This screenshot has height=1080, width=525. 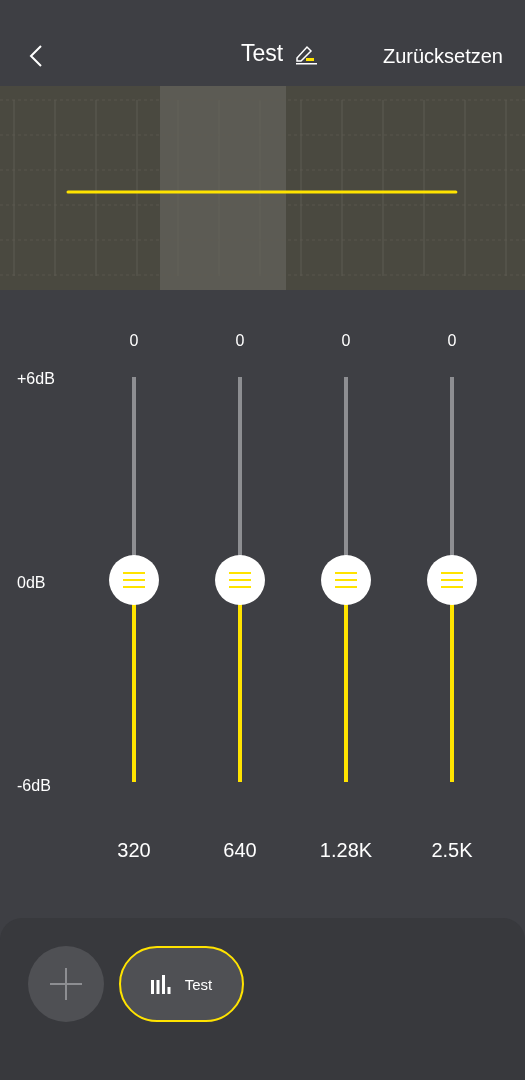 What do you see at coordinates (32, 582) in the screenshot?
I see `scale-label: 0dB` at bounding box center [32, 582].